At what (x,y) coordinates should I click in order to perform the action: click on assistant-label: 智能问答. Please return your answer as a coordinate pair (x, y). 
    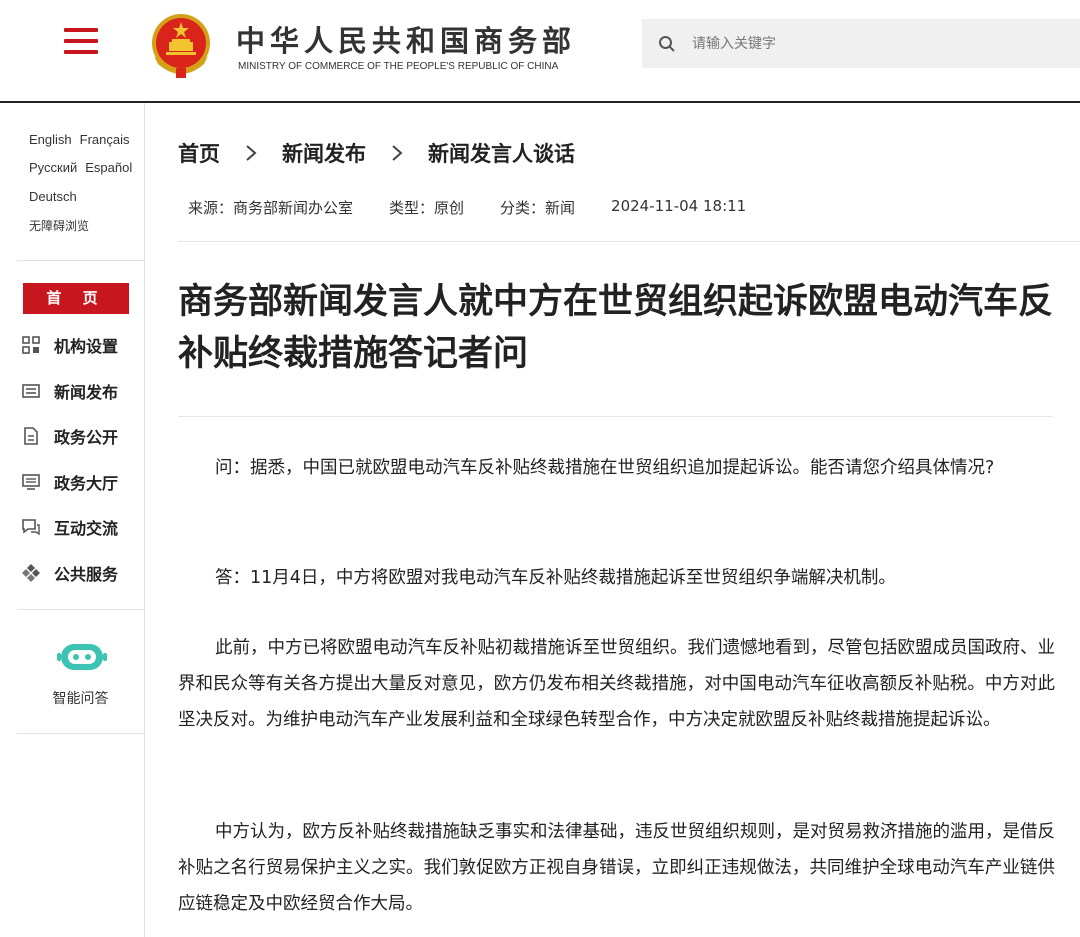
    Looking at the image, I should click on (80, 698).